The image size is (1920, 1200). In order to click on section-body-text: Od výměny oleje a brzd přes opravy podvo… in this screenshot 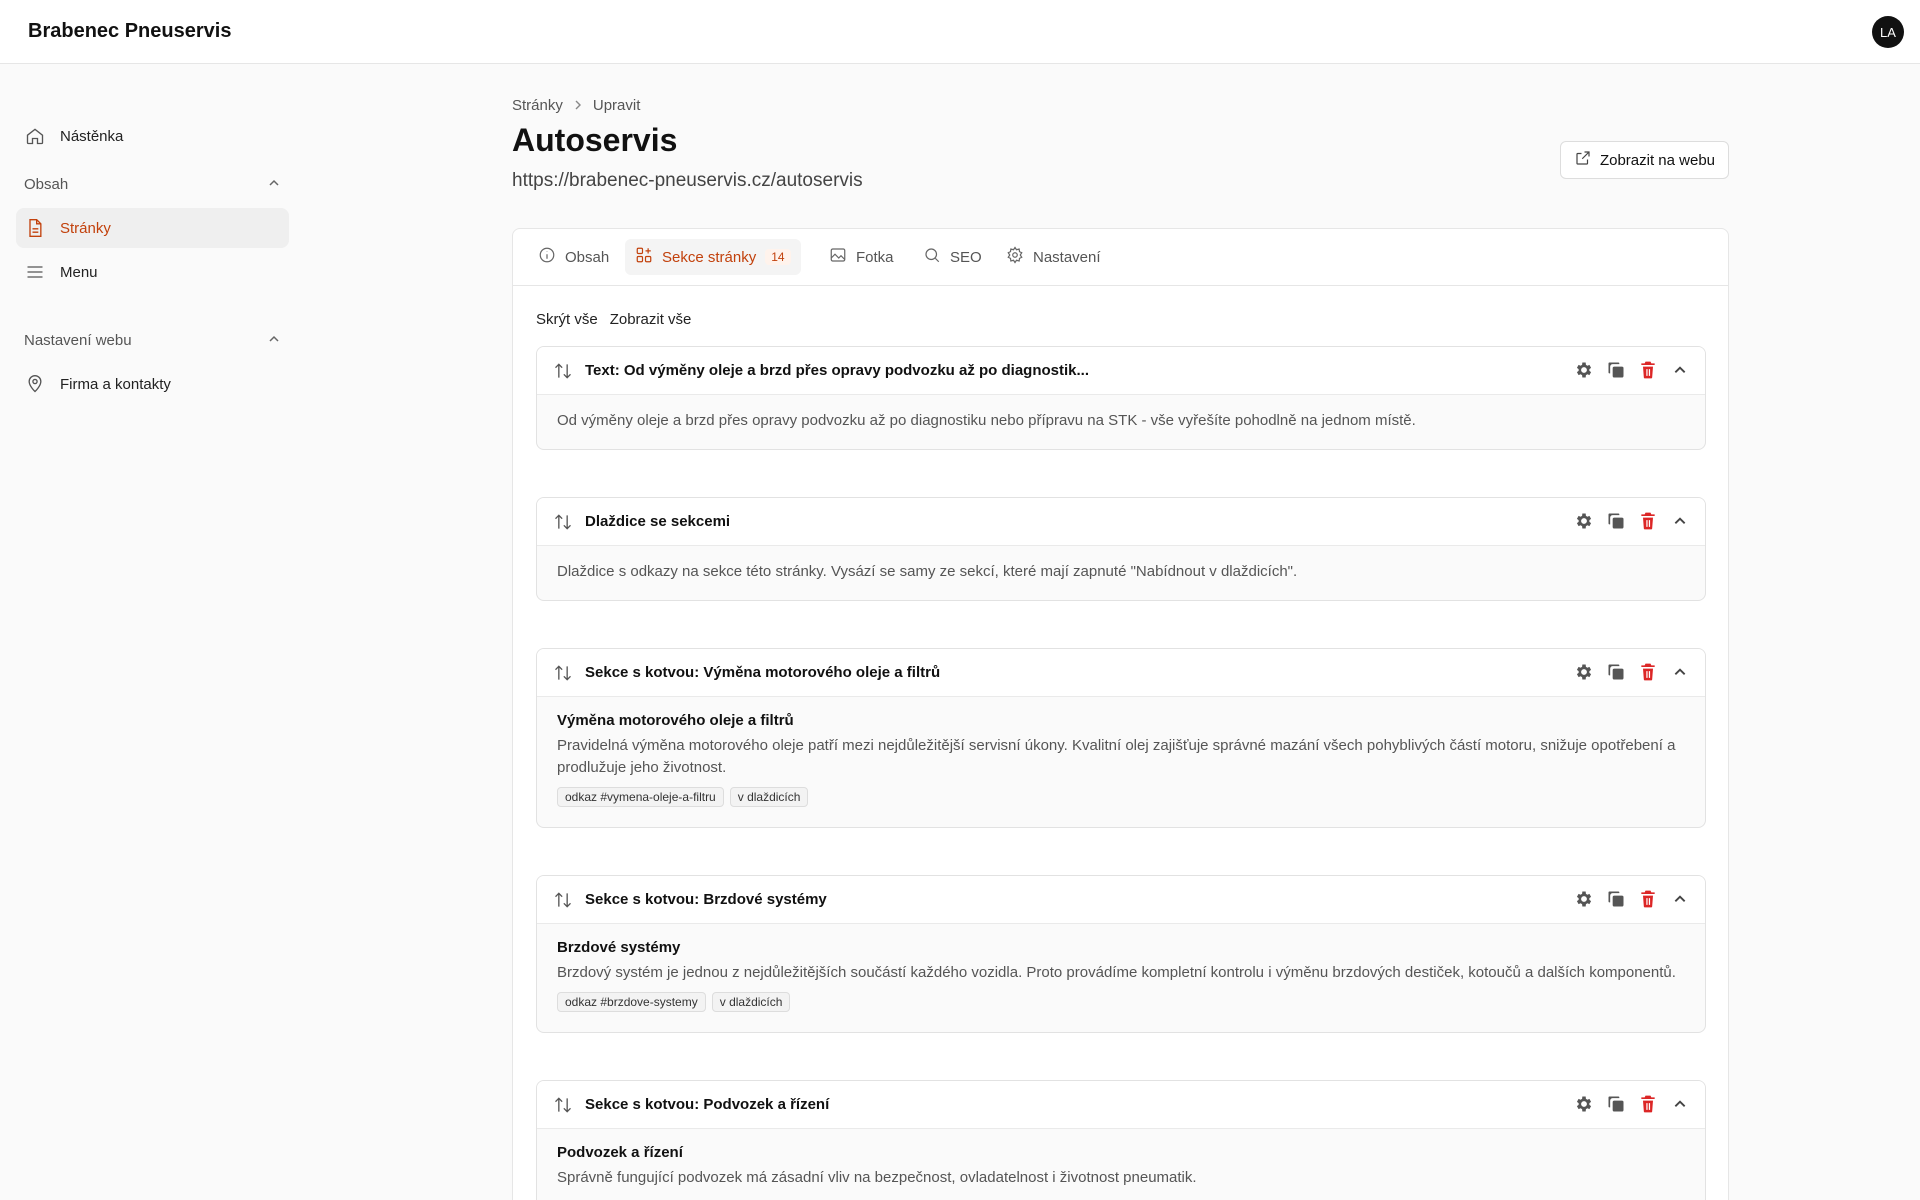, I will do `click(986, 420)`.